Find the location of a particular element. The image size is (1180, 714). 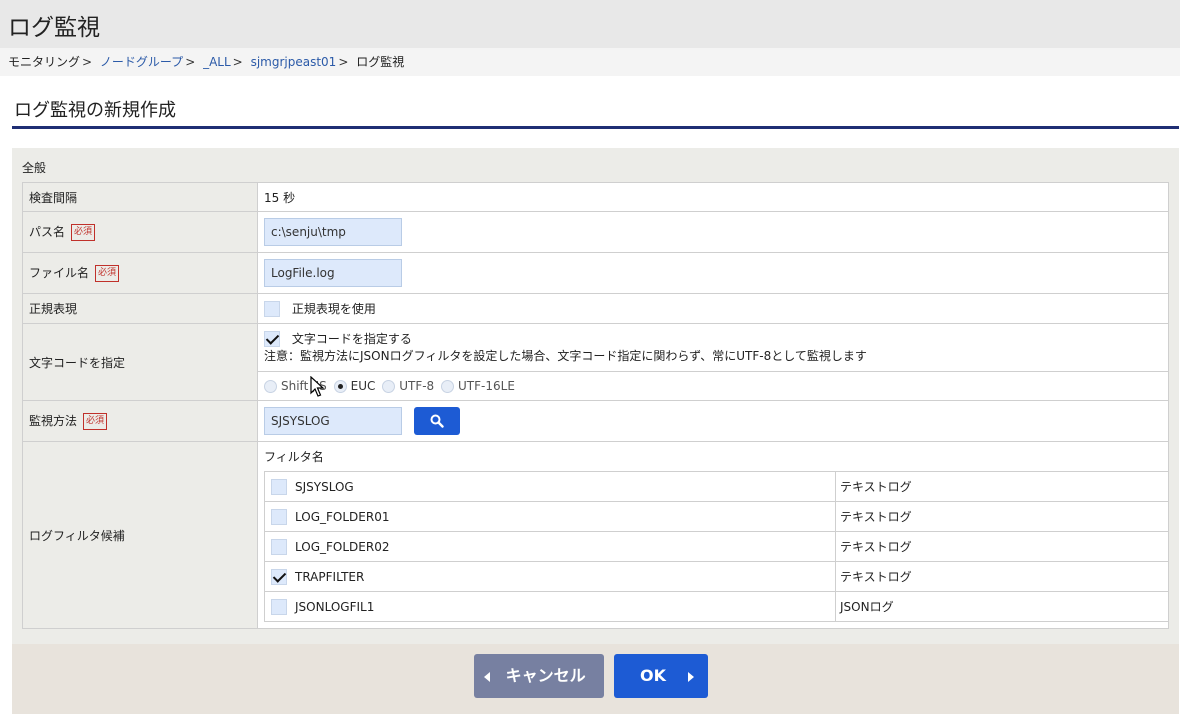

page-header: ログ監視 is located at coordinates (590, 24).